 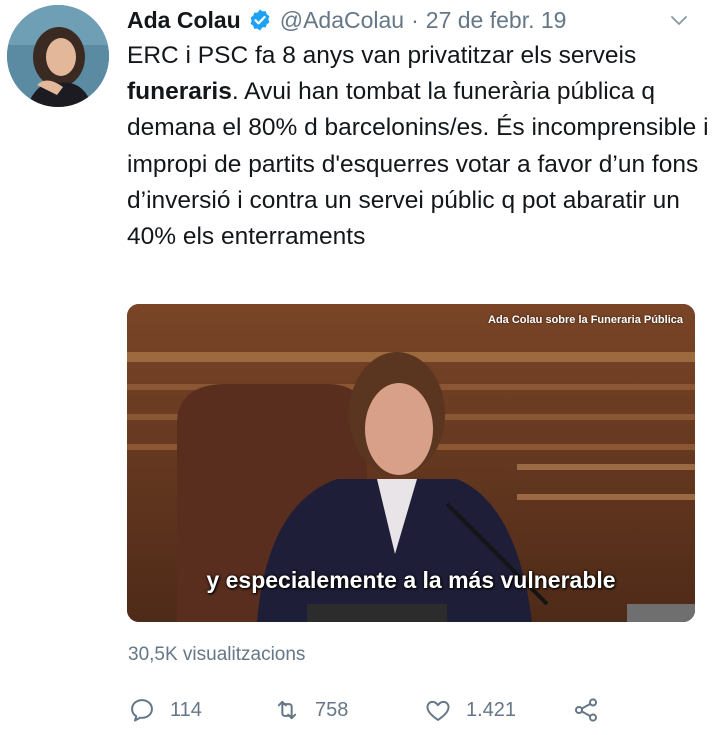 What do you see at coordinates (186, 709) in the screenshot?
I see `reply-count: 114` at bounding box center [186, 709].